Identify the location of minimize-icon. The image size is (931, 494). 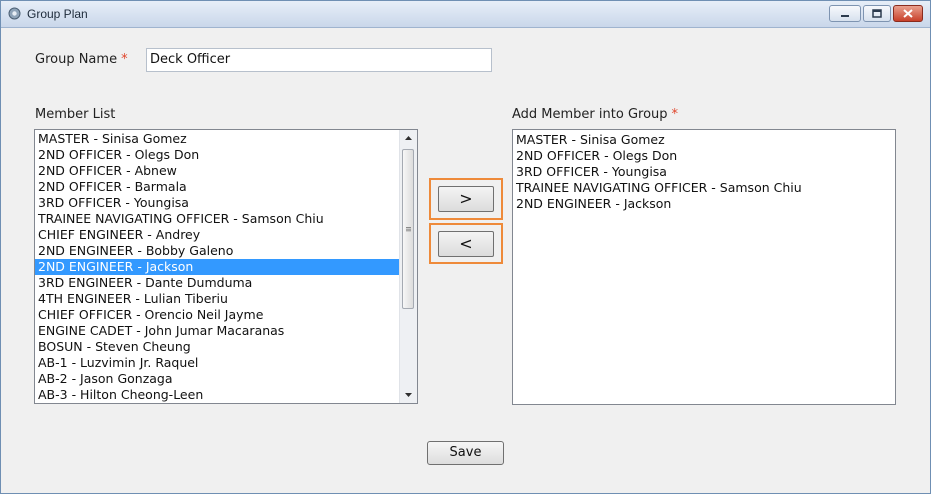
(845, 16).